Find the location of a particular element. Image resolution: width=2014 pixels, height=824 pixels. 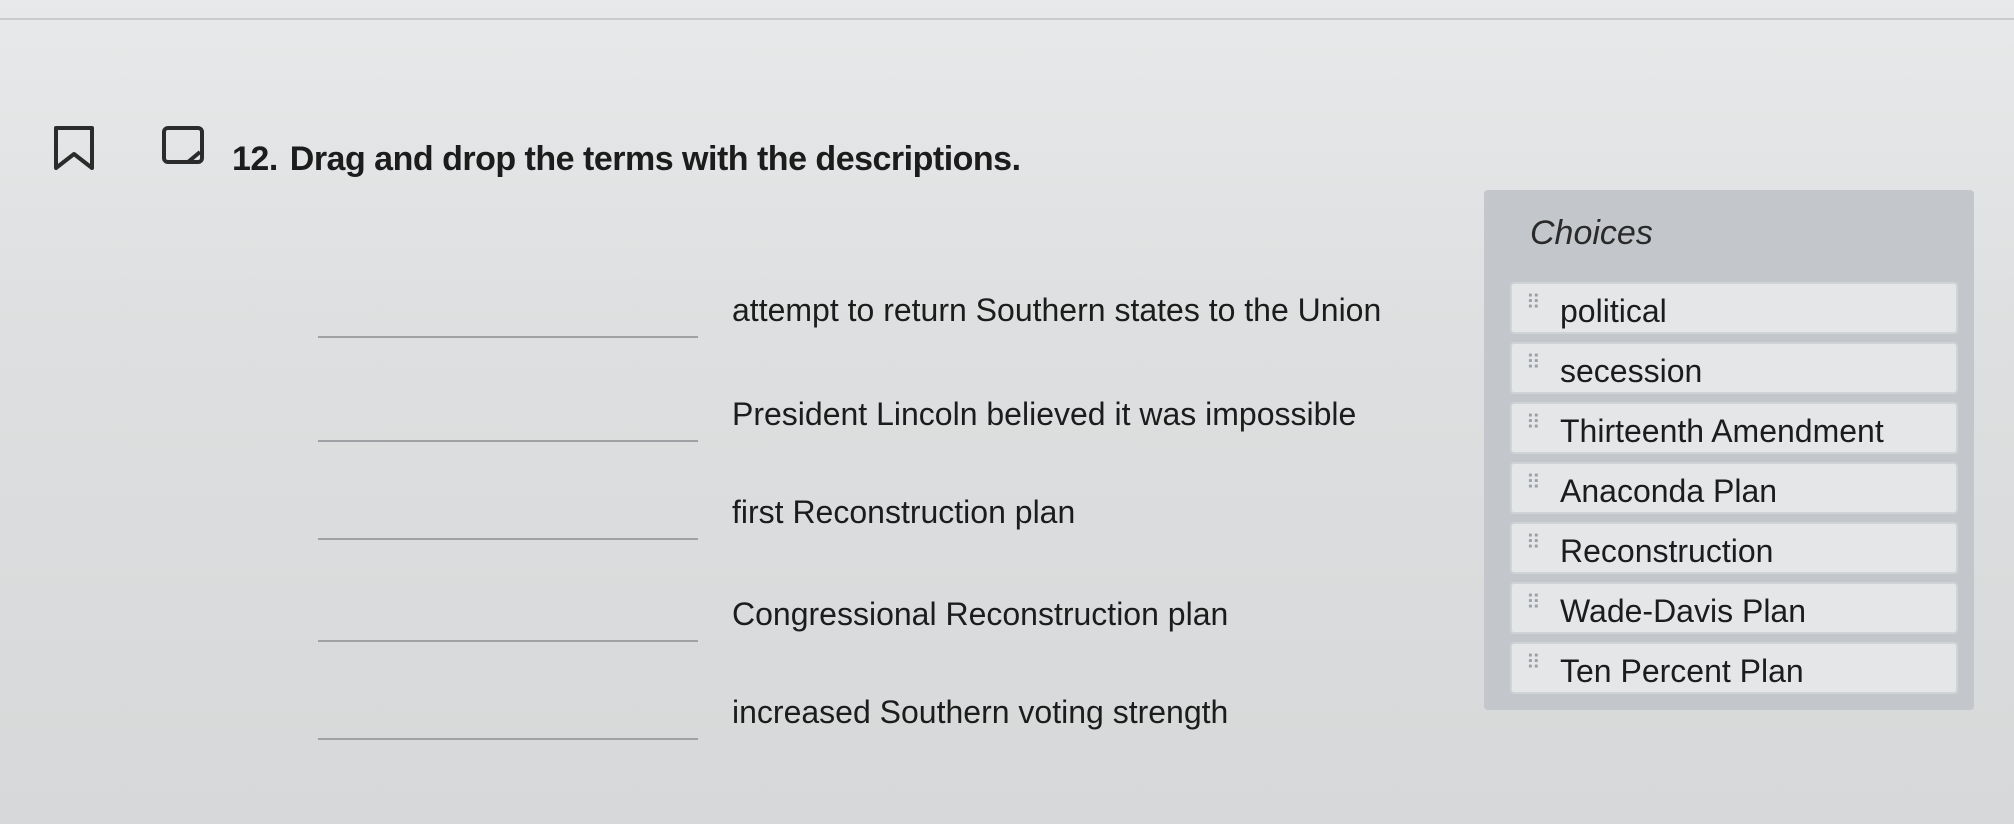

choice-chip: ⠿ Reconstruction is located at coordinates (1734, 548).